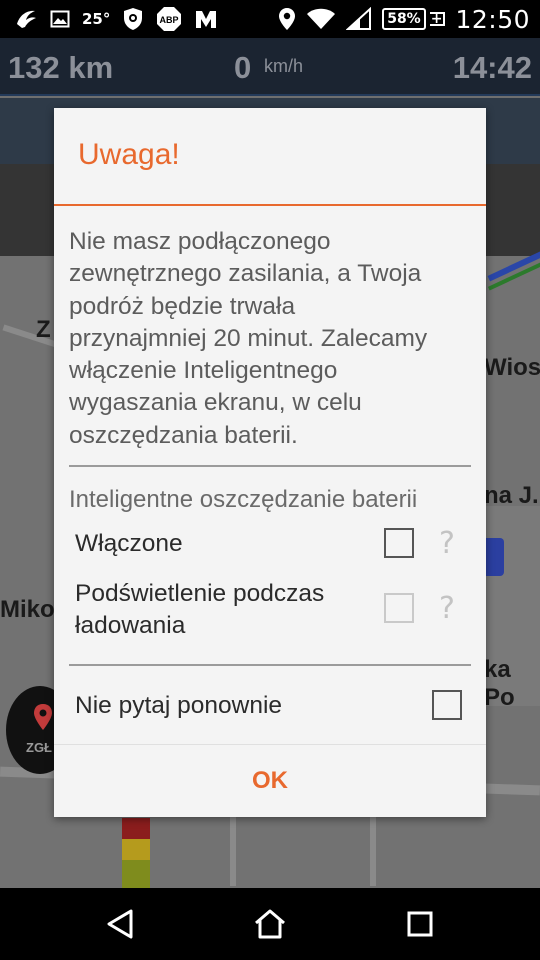  What do you see at coordinates (182, 306) in the screenshot?
I see `message-line: podróż będzie trwała` at bounding box center [182, 306].